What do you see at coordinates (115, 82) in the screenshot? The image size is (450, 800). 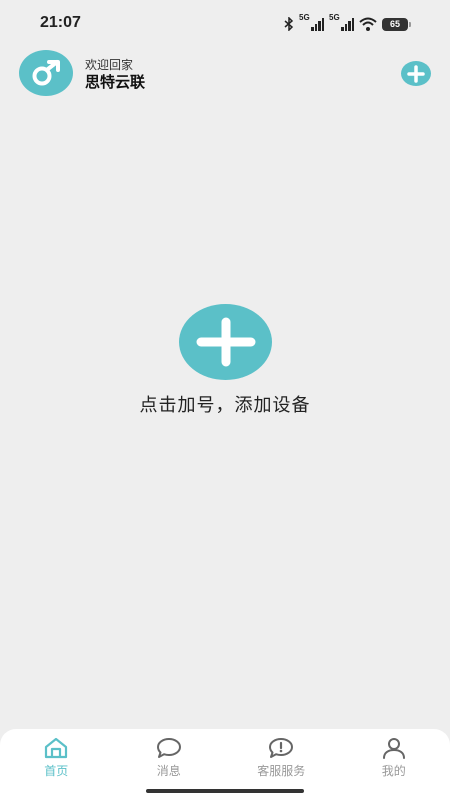 I see `user-name: 思特云联` at bounding box center [115, 82].